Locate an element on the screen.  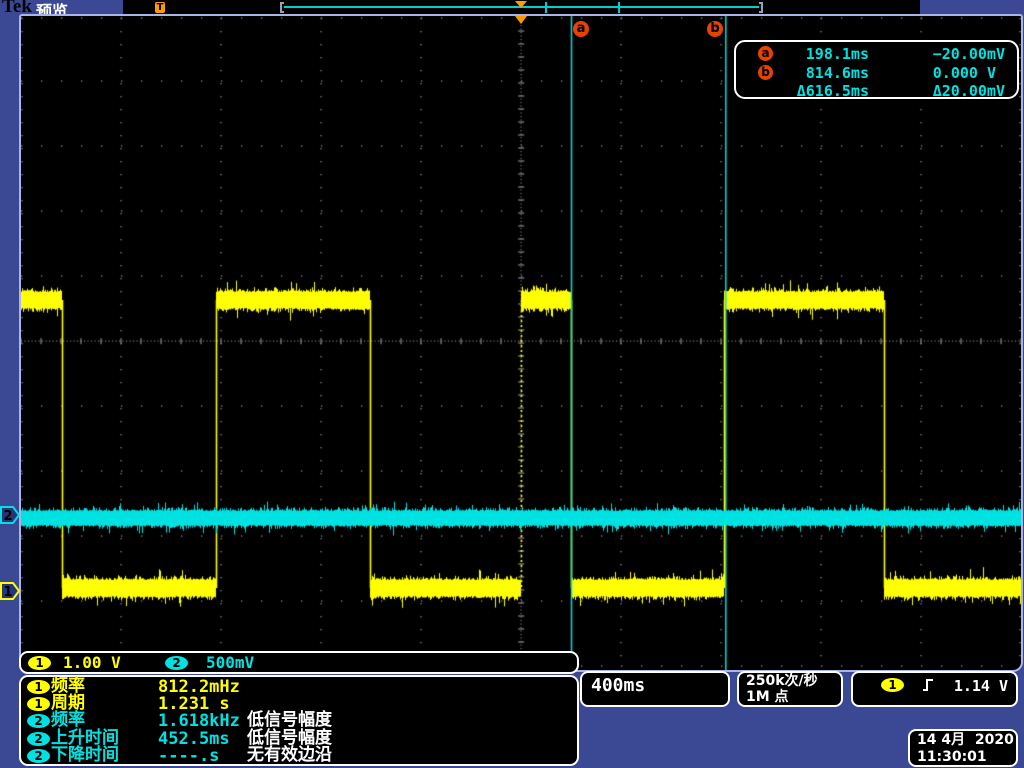
channel2-badge: 2 is located at coordinates (176, 663).